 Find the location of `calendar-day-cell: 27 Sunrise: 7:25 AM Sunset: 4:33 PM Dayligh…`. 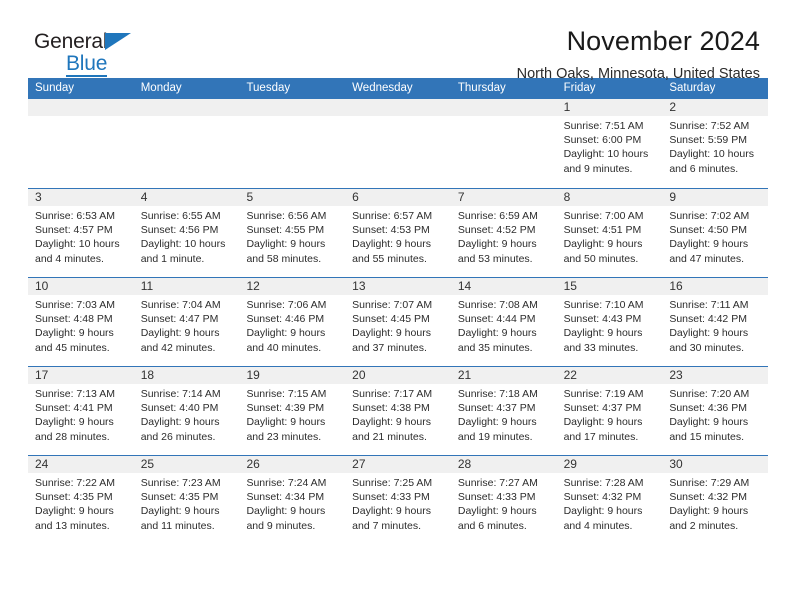

calendar-day-cell: 27 Sunrise: 7:25 AM Sunset: 4:33 PM Dayligh… is located at coordinates (398, 500).